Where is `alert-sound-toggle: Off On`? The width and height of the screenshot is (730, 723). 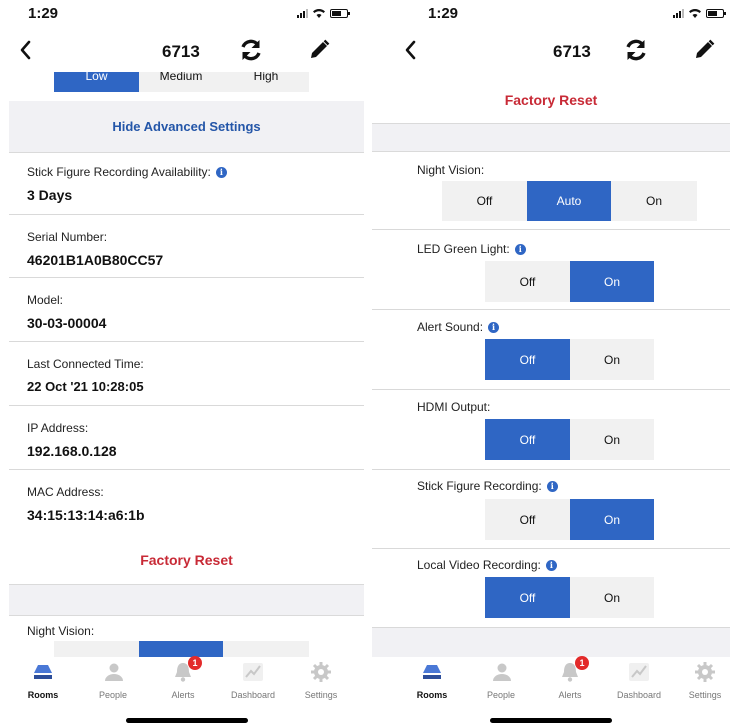 alert-sound-toggle: Off On is located at coordinates (569, 359).